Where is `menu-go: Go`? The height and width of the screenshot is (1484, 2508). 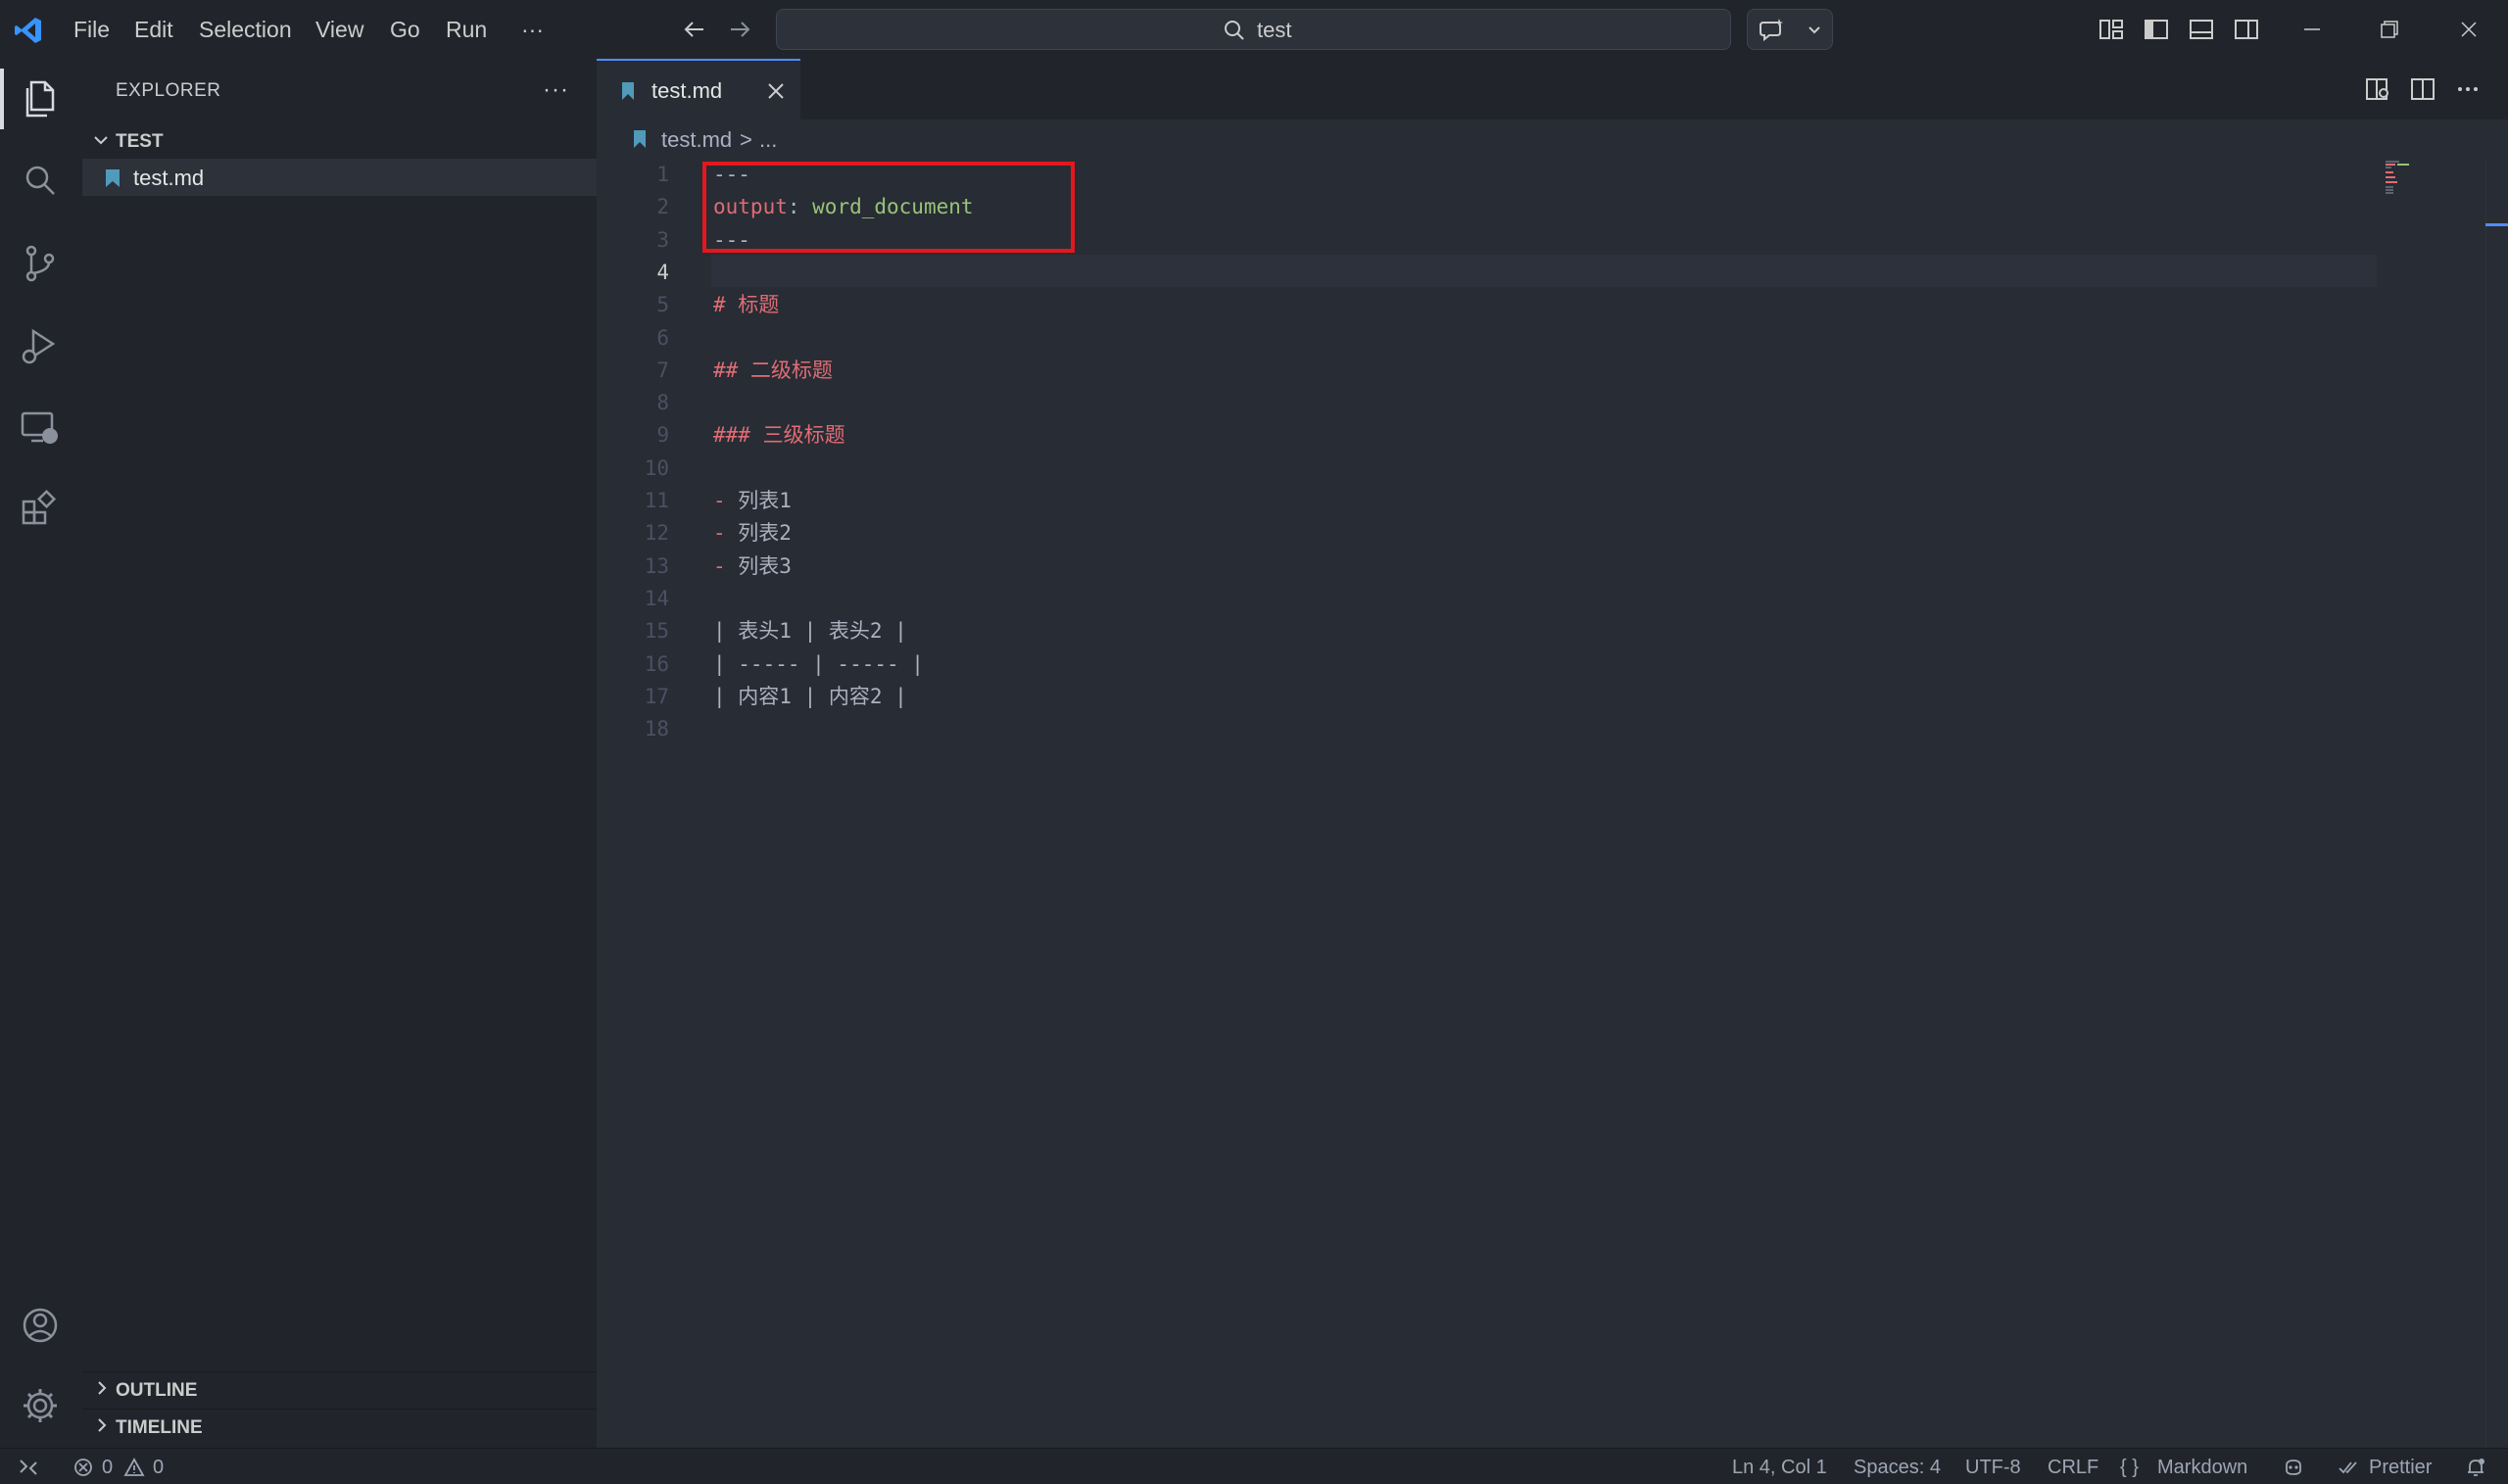 menu-go: Go is located at coordinates (405, 29).